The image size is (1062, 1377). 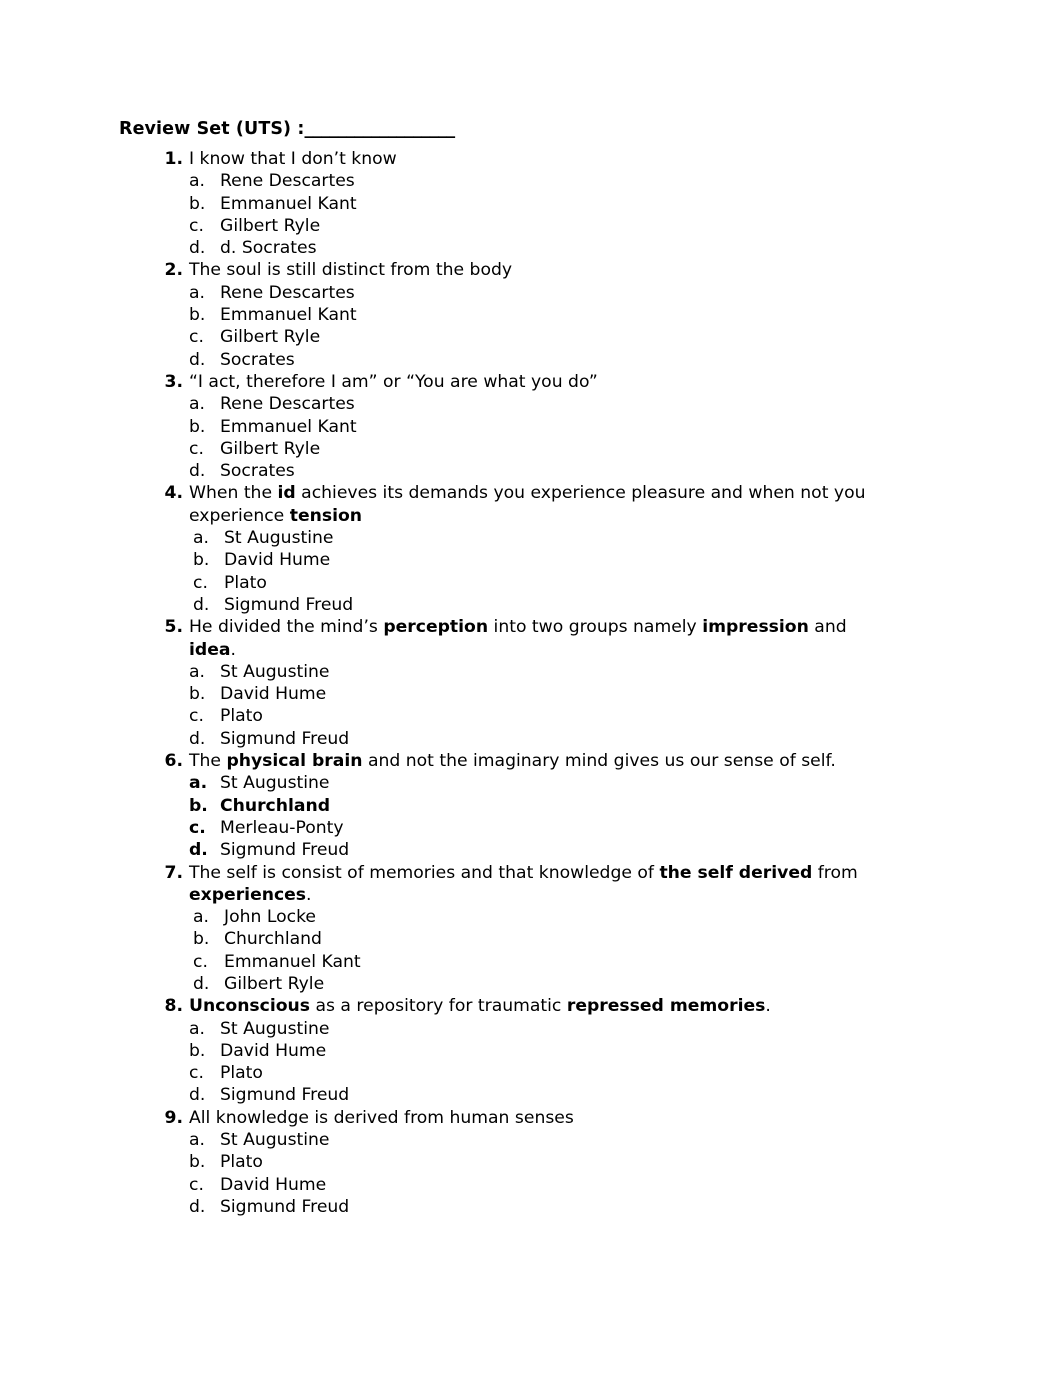 I want to click on option-text: Socrates, so click(x=257, y=359).